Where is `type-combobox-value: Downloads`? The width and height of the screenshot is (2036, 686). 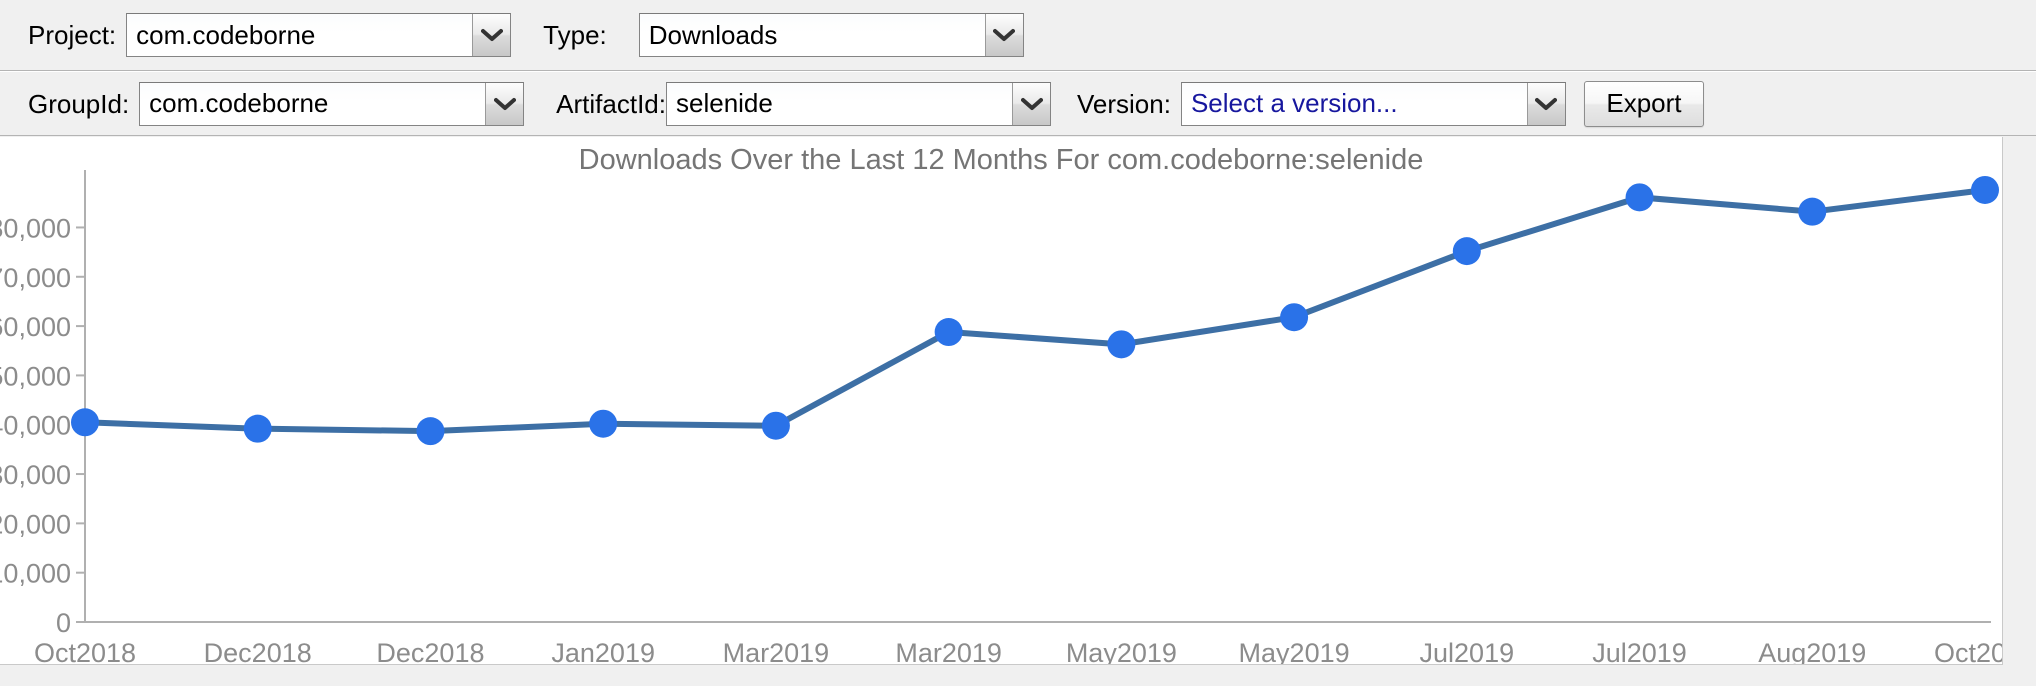 type-combobox-value: Downloads is located at coordinates (812, 35).